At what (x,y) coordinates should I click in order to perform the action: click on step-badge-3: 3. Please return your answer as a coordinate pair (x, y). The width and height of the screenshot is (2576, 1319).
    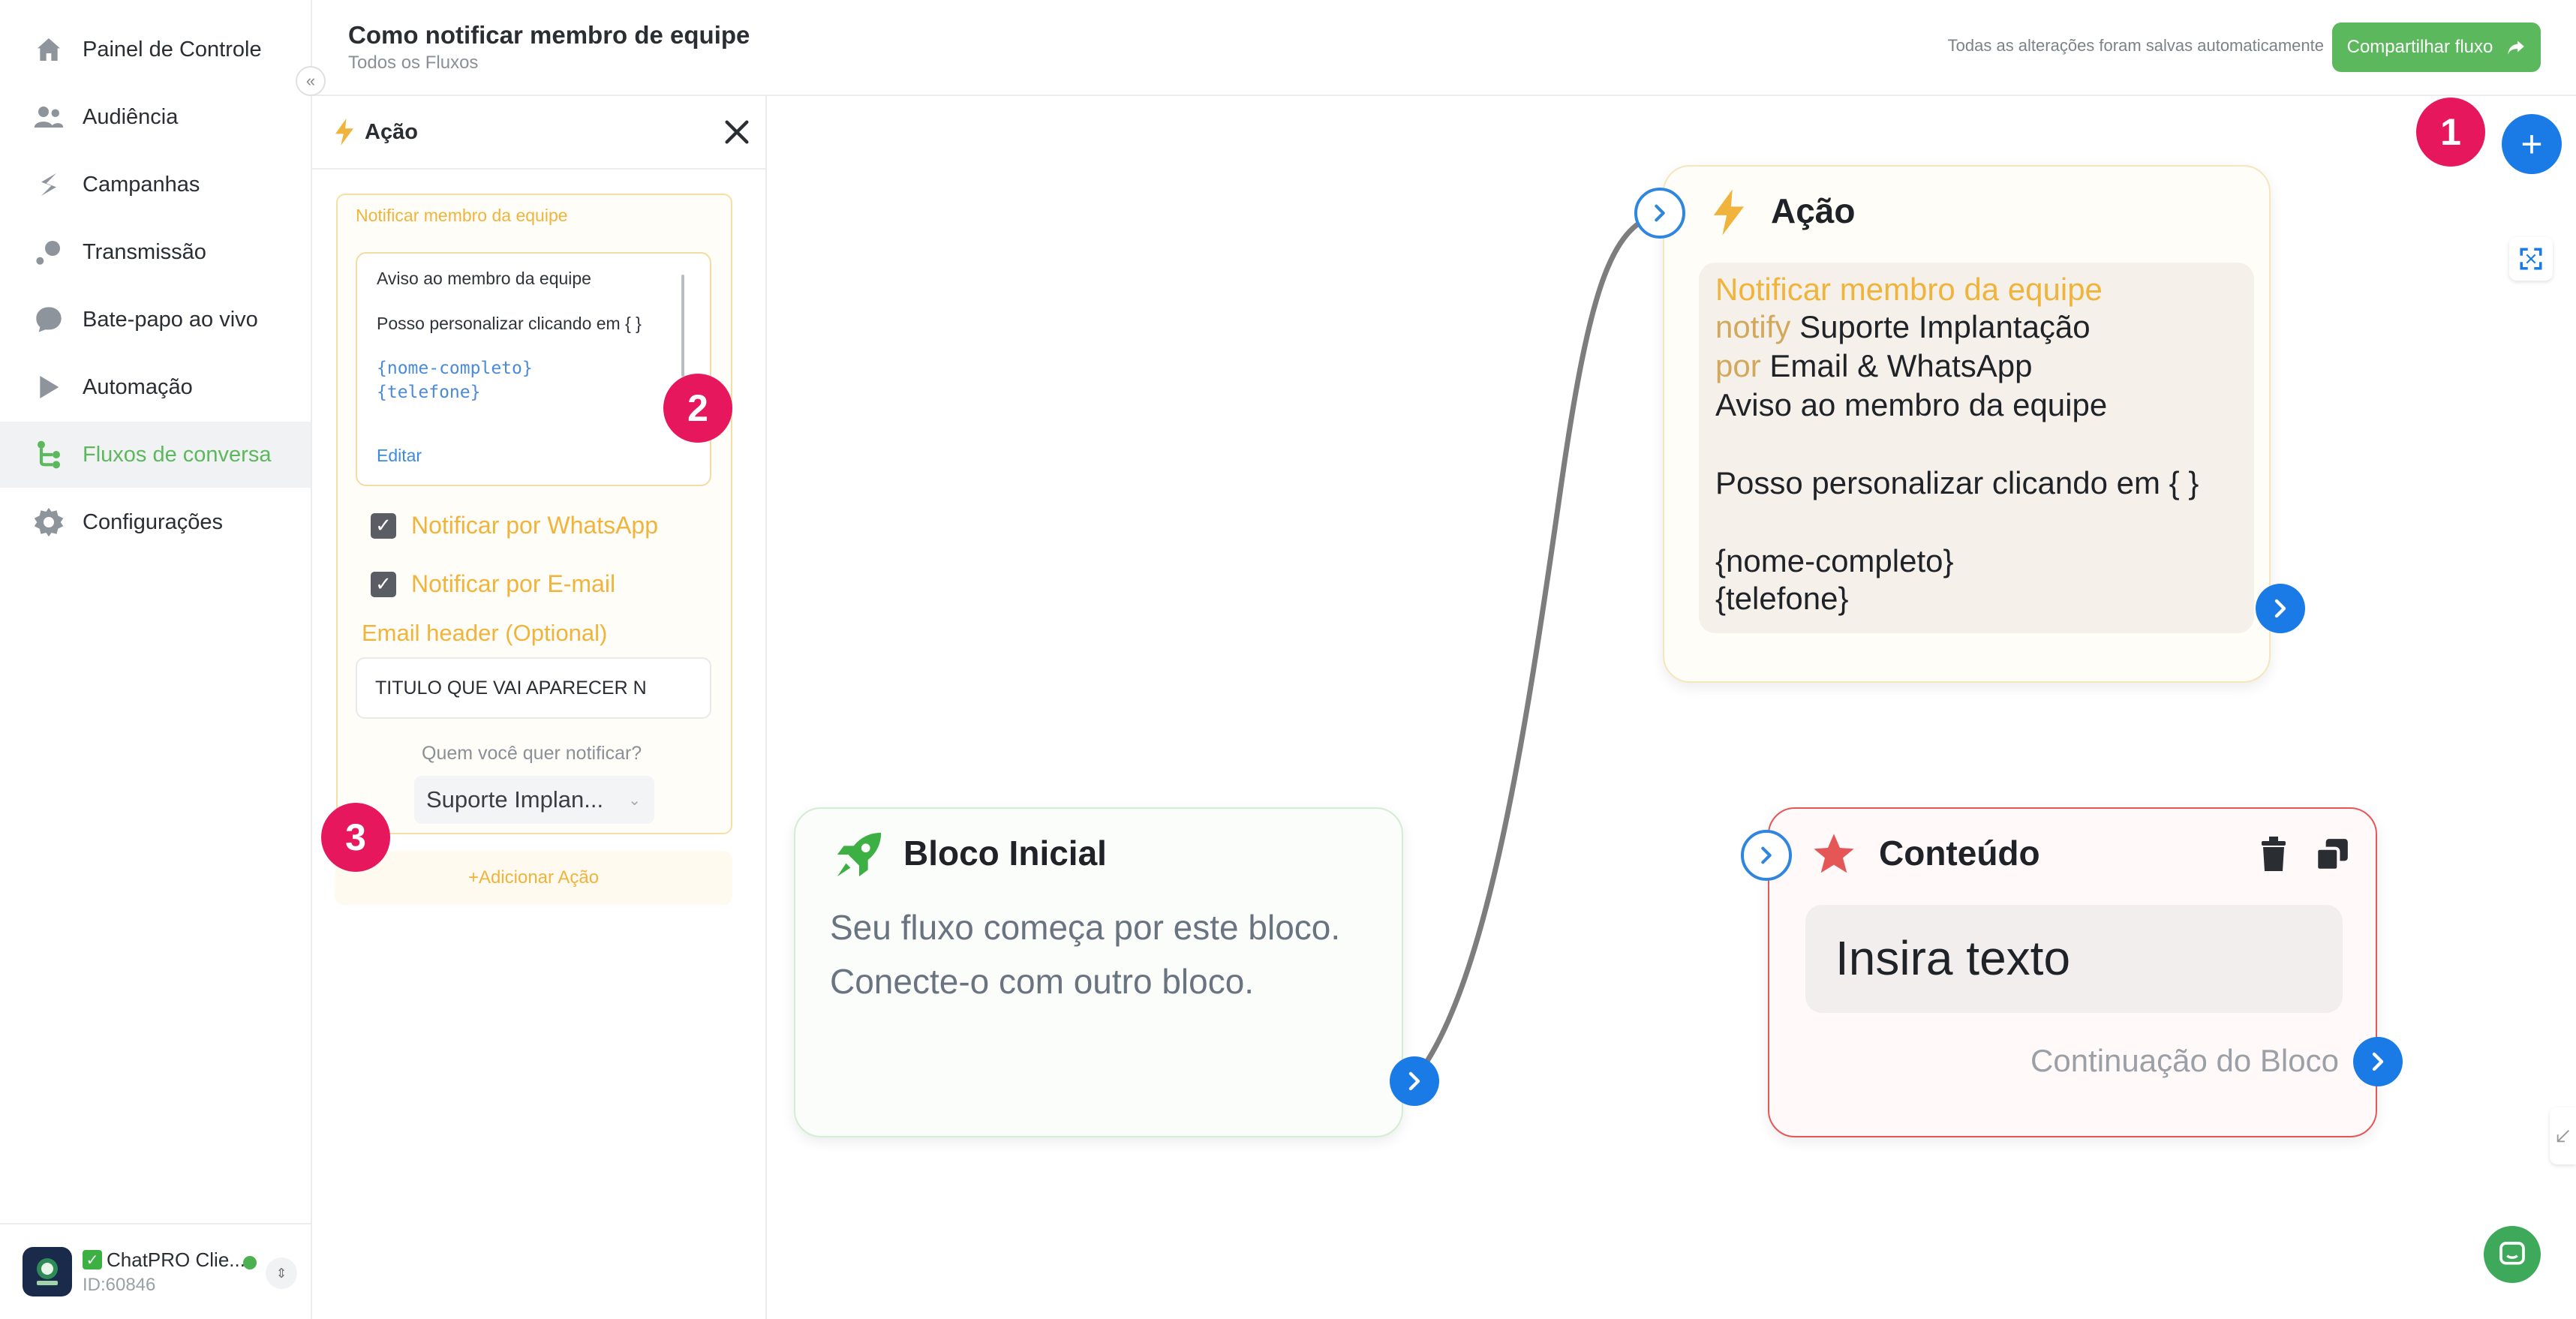
    Looking at the image, I should click on (355, 837).